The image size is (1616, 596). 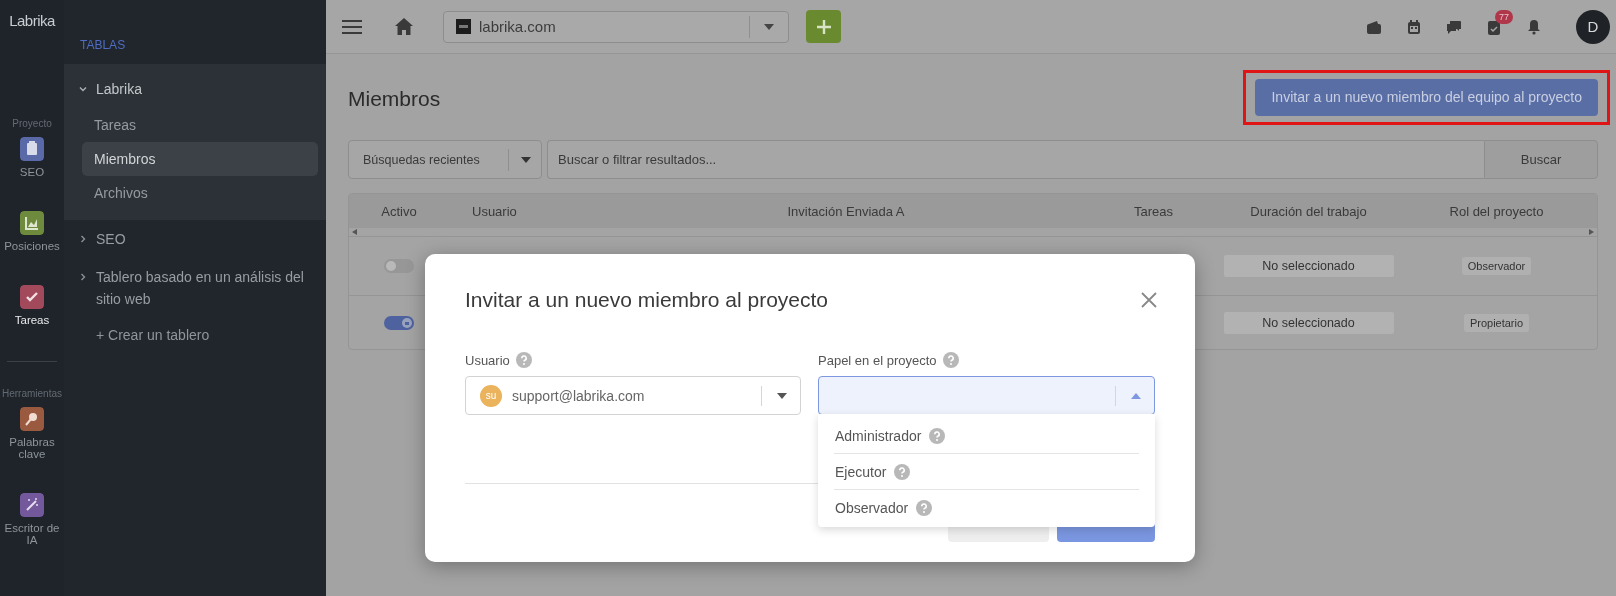 What do you see at coordinates (872, 507) in the screenshot?
I see `dropdown-option: Observador` at bounding box center [872, 507].